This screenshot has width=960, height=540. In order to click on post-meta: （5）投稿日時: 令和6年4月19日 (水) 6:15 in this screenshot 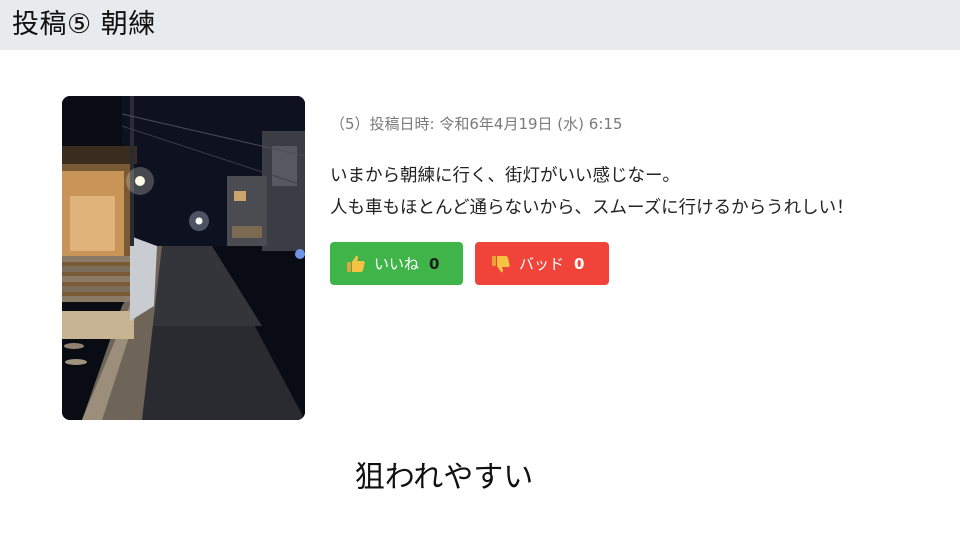, I will do `click(476, 124)`.